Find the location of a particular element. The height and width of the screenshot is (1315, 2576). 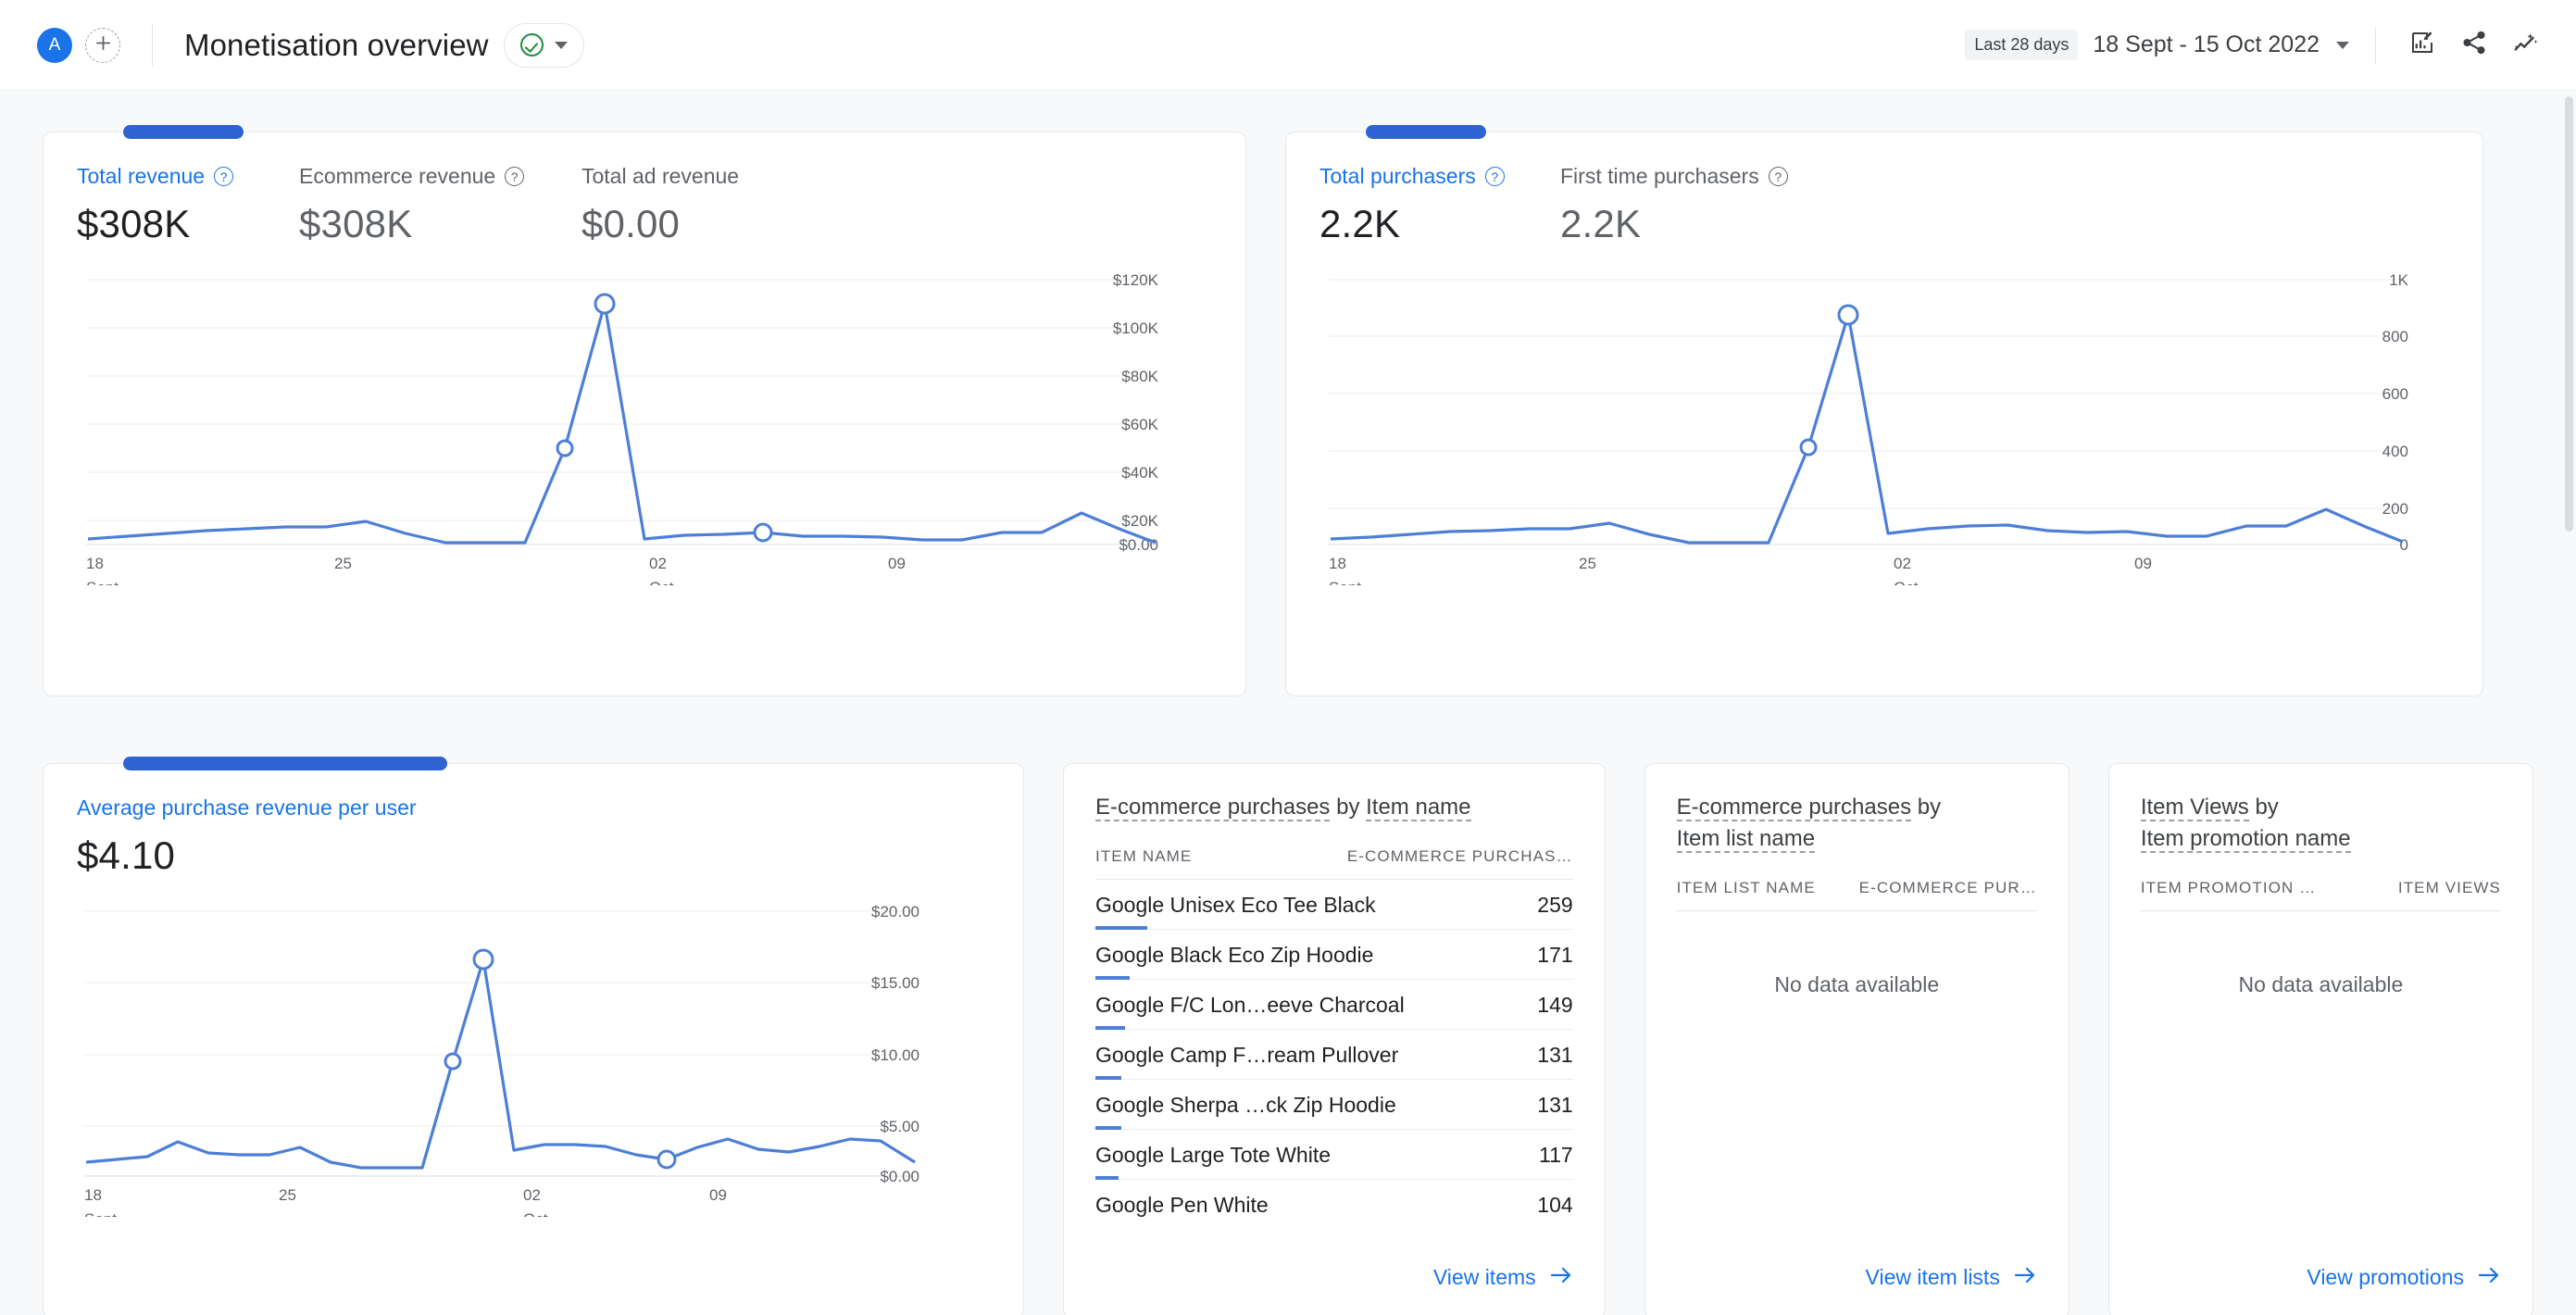

table-title: E-commerce purchases by Item name is located at coordinates (1334, 807).